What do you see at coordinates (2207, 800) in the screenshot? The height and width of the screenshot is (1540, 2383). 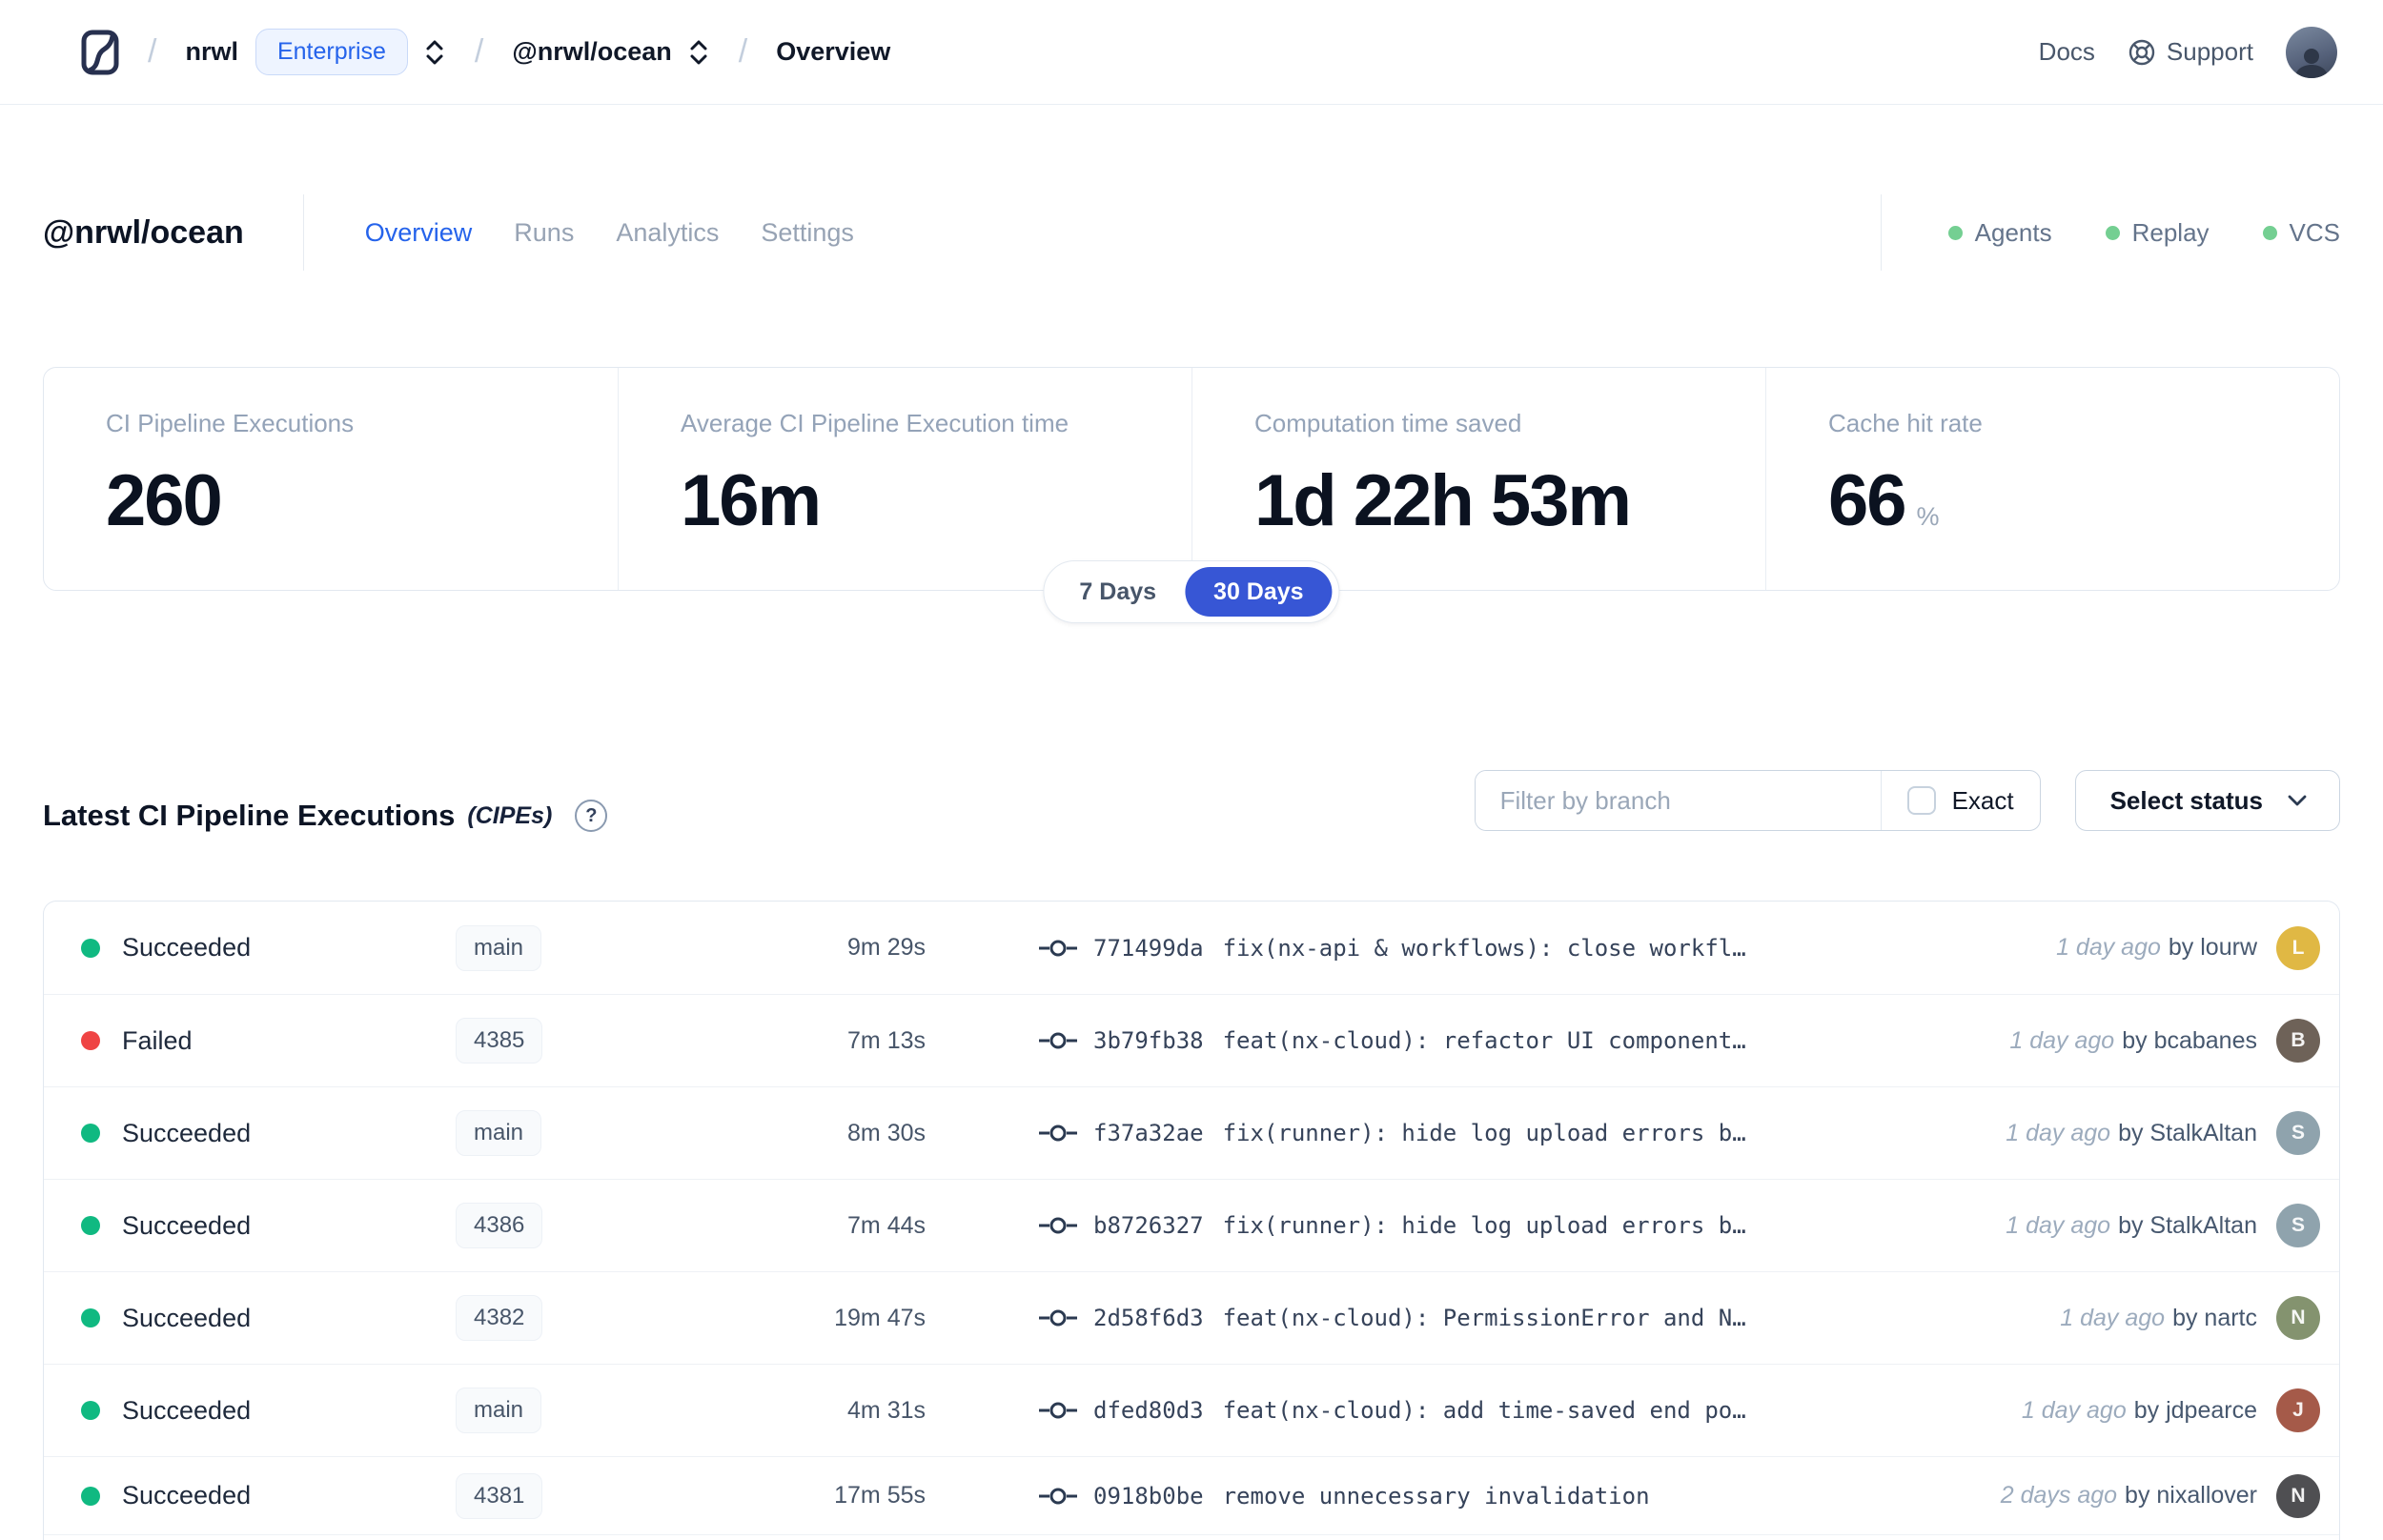 I see `status-select-dropdown: Select status` at bounding box center [2207, 800].